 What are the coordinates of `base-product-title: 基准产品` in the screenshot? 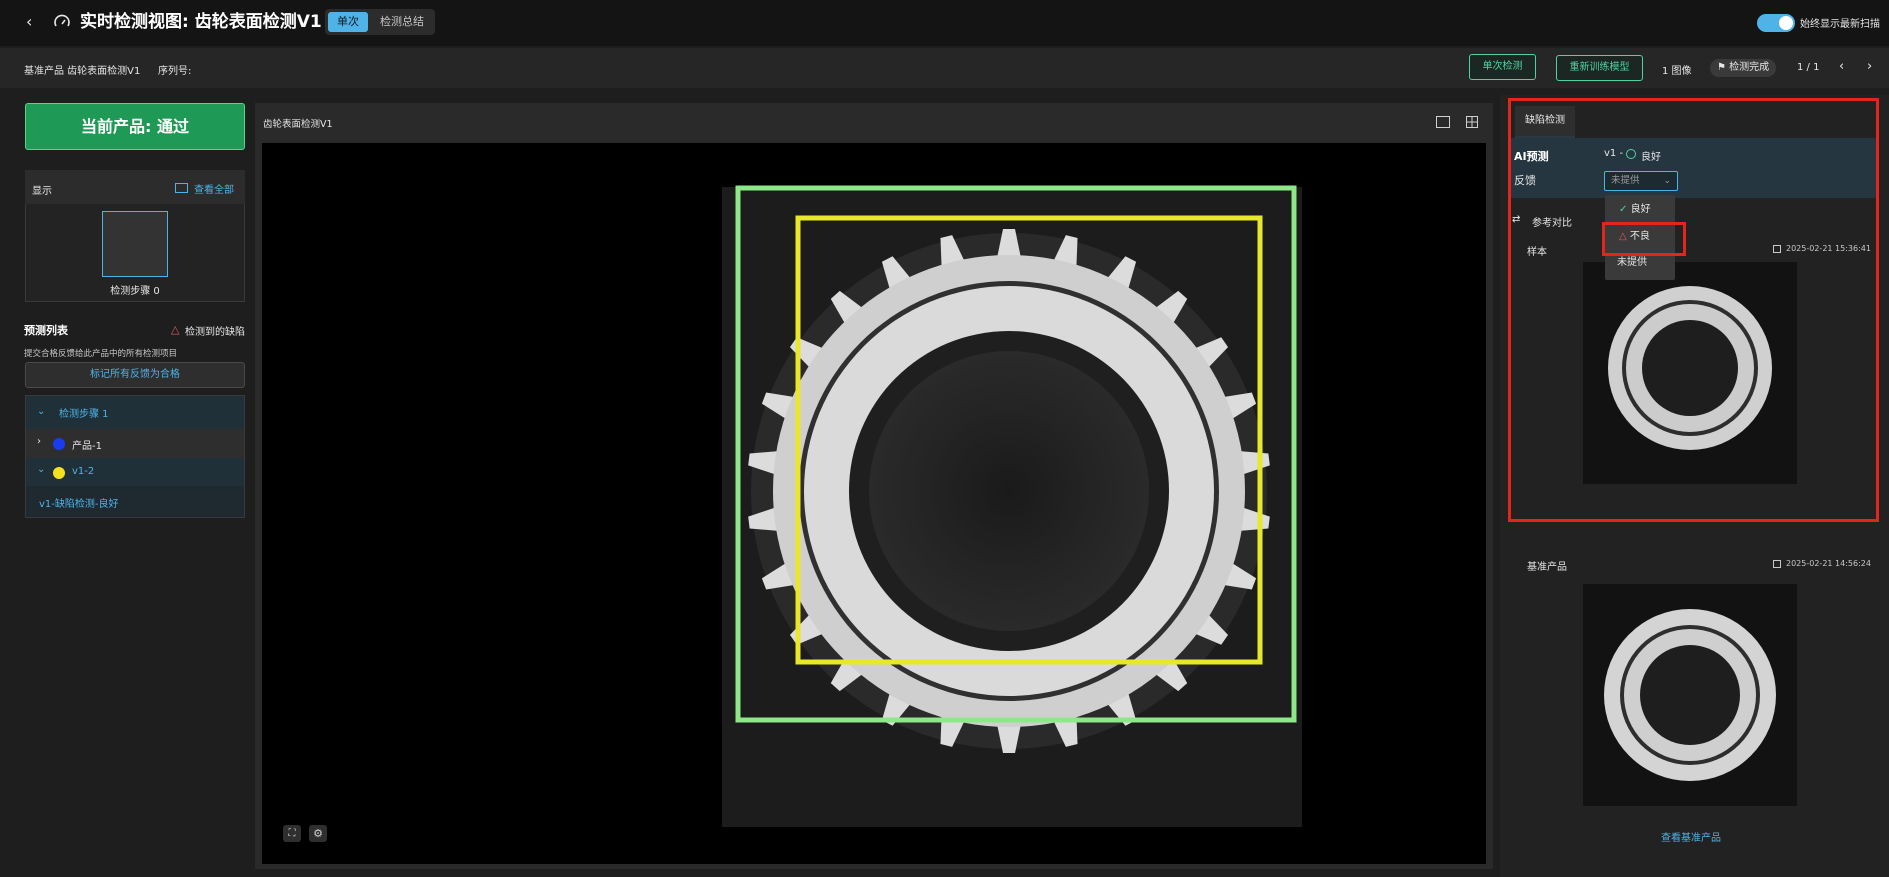 It's located at (1547, 567).